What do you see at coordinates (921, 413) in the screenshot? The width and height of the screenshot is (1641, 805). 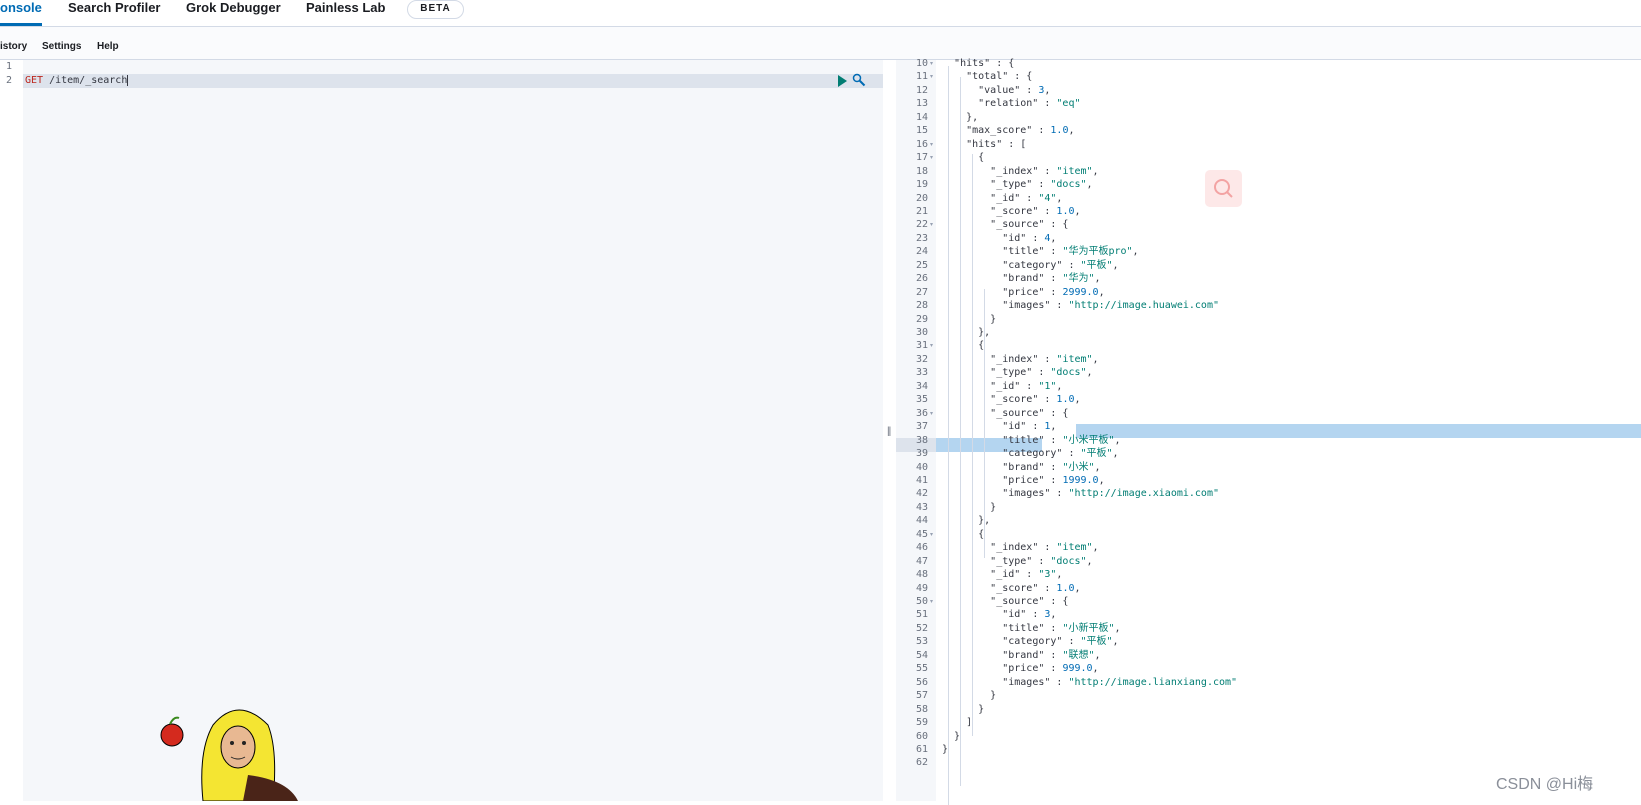 I see `response-line-number: 36` at bounding box center [921, 413].